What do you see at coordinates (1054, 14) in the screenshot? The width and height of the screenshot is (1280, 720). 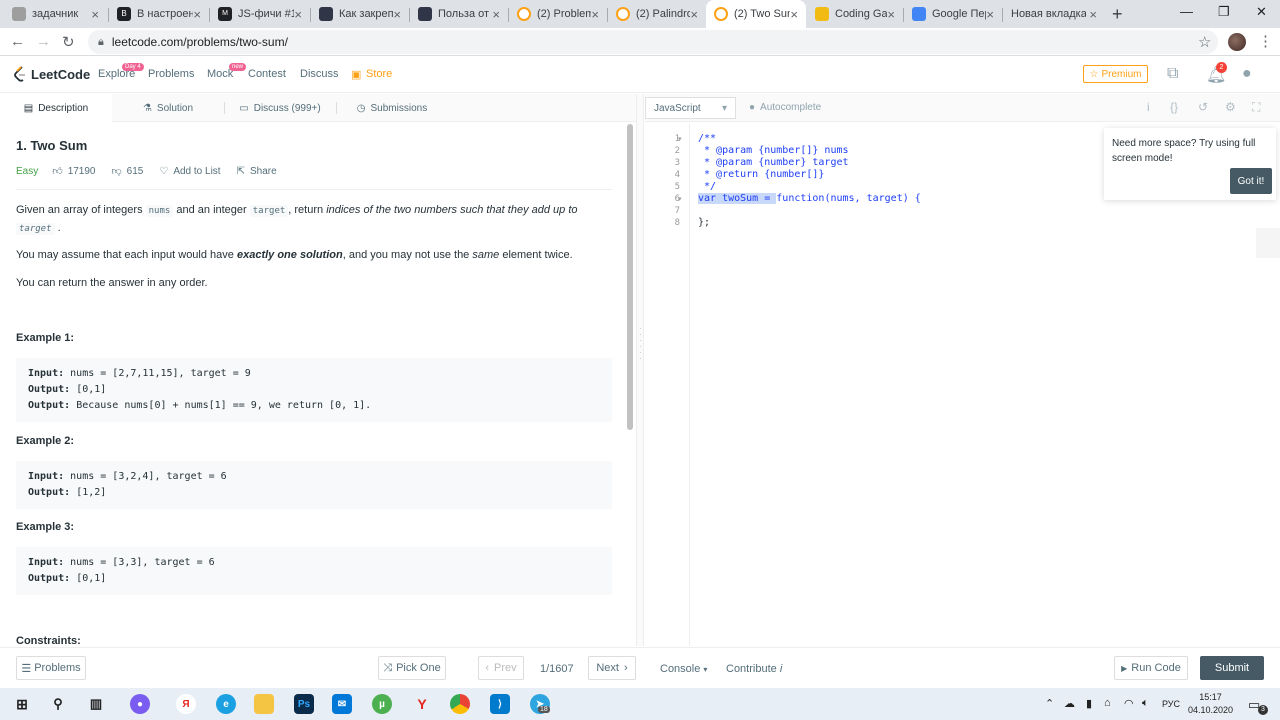 I see `browser-tab: Новая вкладка ×` at bounding box center [1054, 14].